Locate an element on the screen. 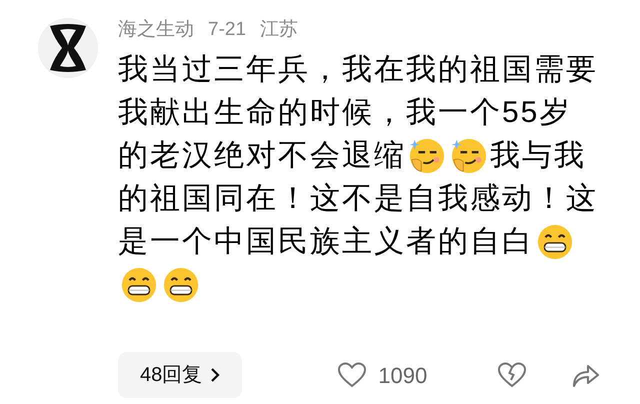 The width and height of the screenshot is (640, 404). avatar-icon is located at coordinates (68, 48).